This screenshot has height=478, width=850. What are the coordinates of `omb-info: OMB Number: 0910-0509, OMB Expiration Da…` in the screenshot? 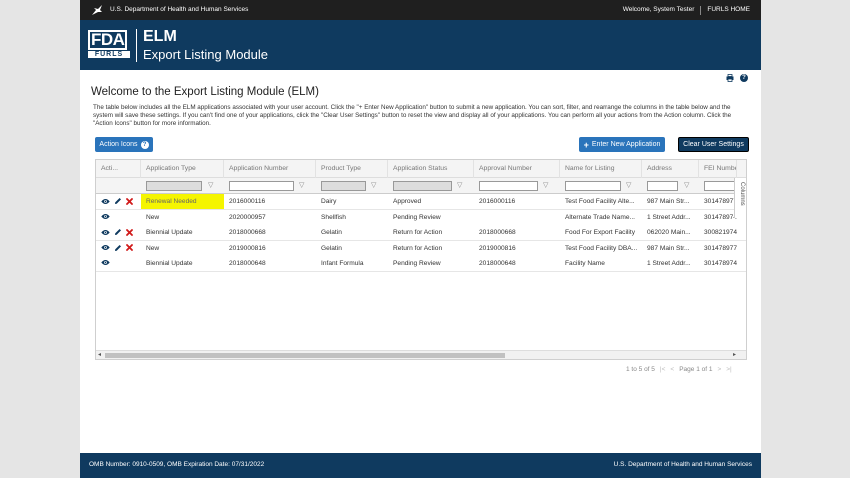 It's located at (177, 464).